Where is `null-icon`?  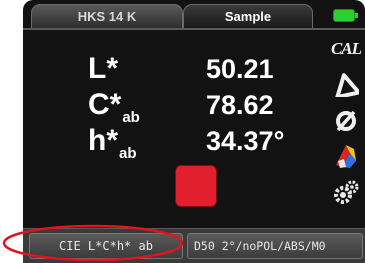 null-icon is located at coordinates (346, 121).